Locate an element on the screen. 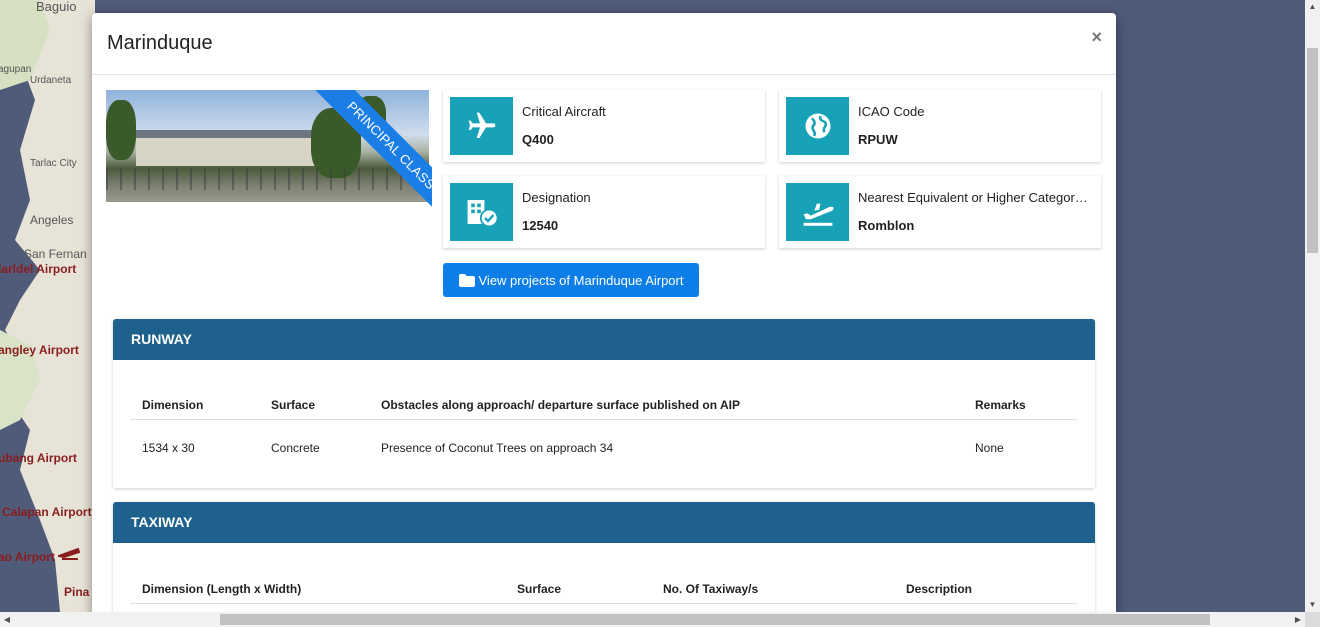 The width and height of the screenshot is (1320, 627). table-cell: Concrete is located at coordinates (295, 448).